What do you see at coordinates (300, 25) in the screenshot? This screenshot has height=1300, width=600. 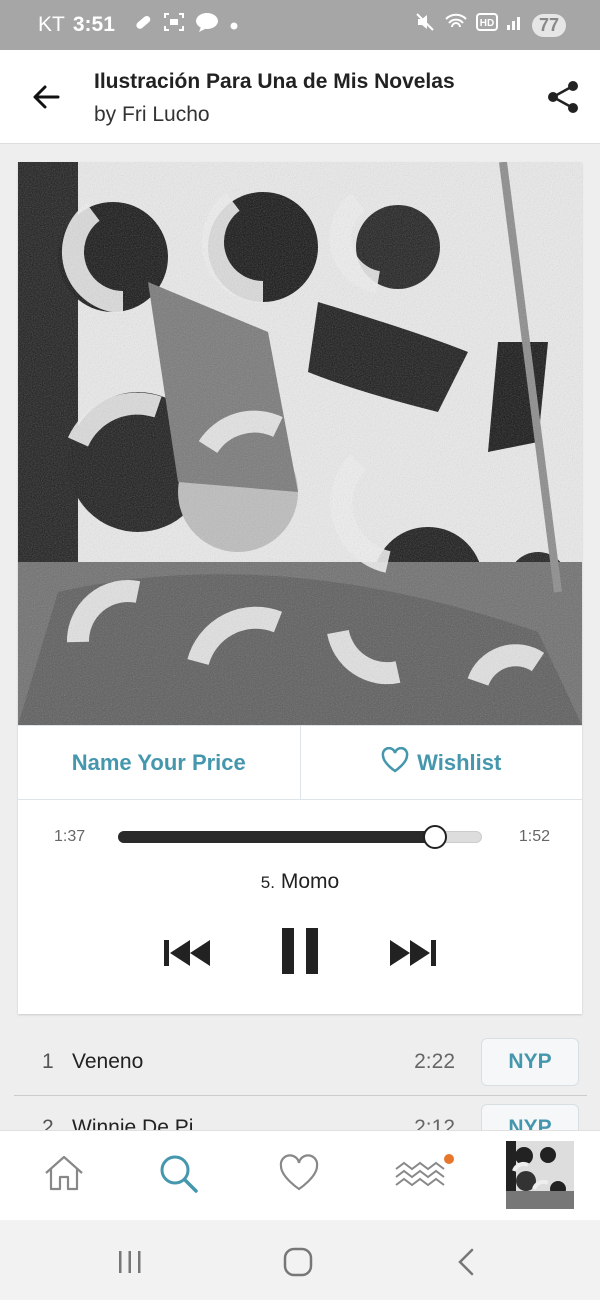 I see `status-bar: KT 3:51 HD 77` at bounding box center [300, 25].